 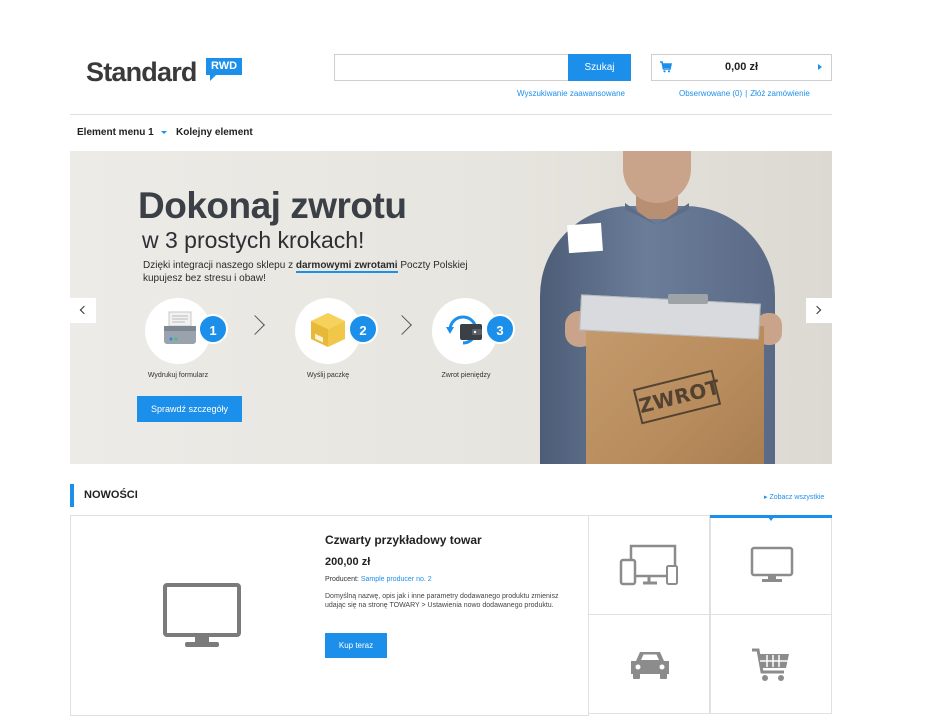 What do you see at coordinates (178, 375) in the screenshot?
I see `step-1-label: Wydrukuj formularz` at bounding box center [178, 375].